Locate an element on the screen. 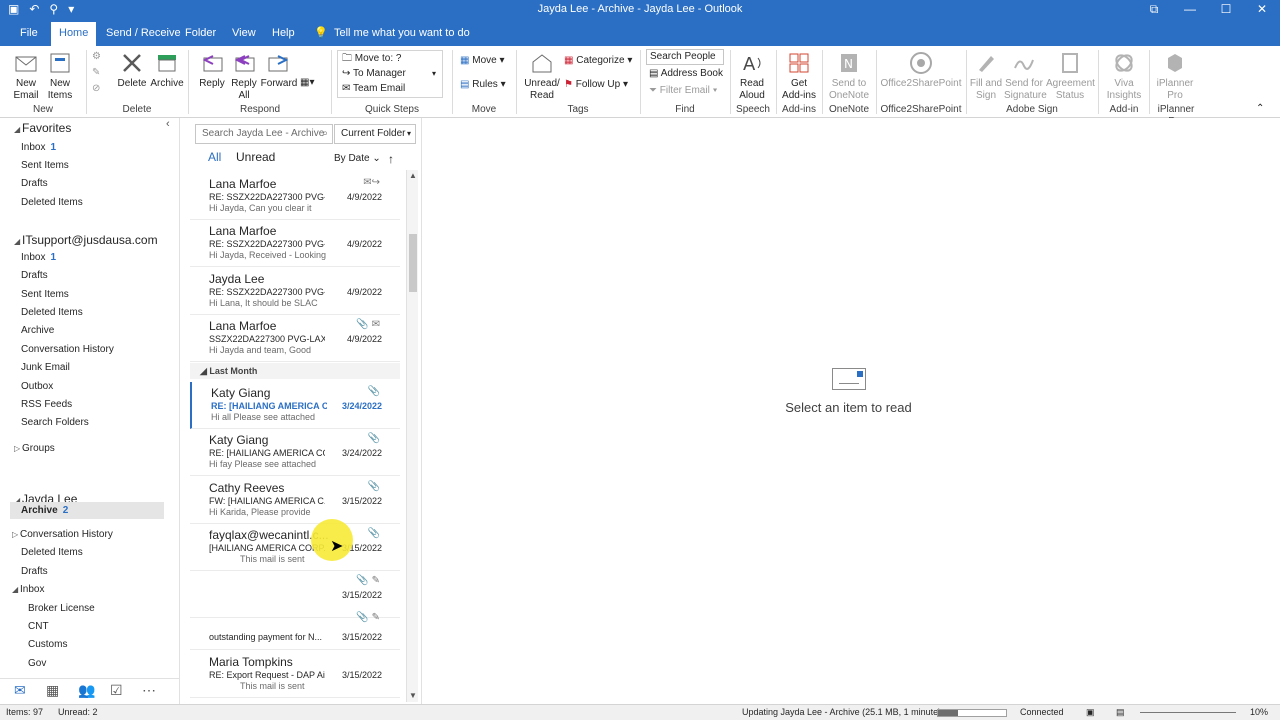  acct-drafts: Drafts is located at coordinates (34, 275).